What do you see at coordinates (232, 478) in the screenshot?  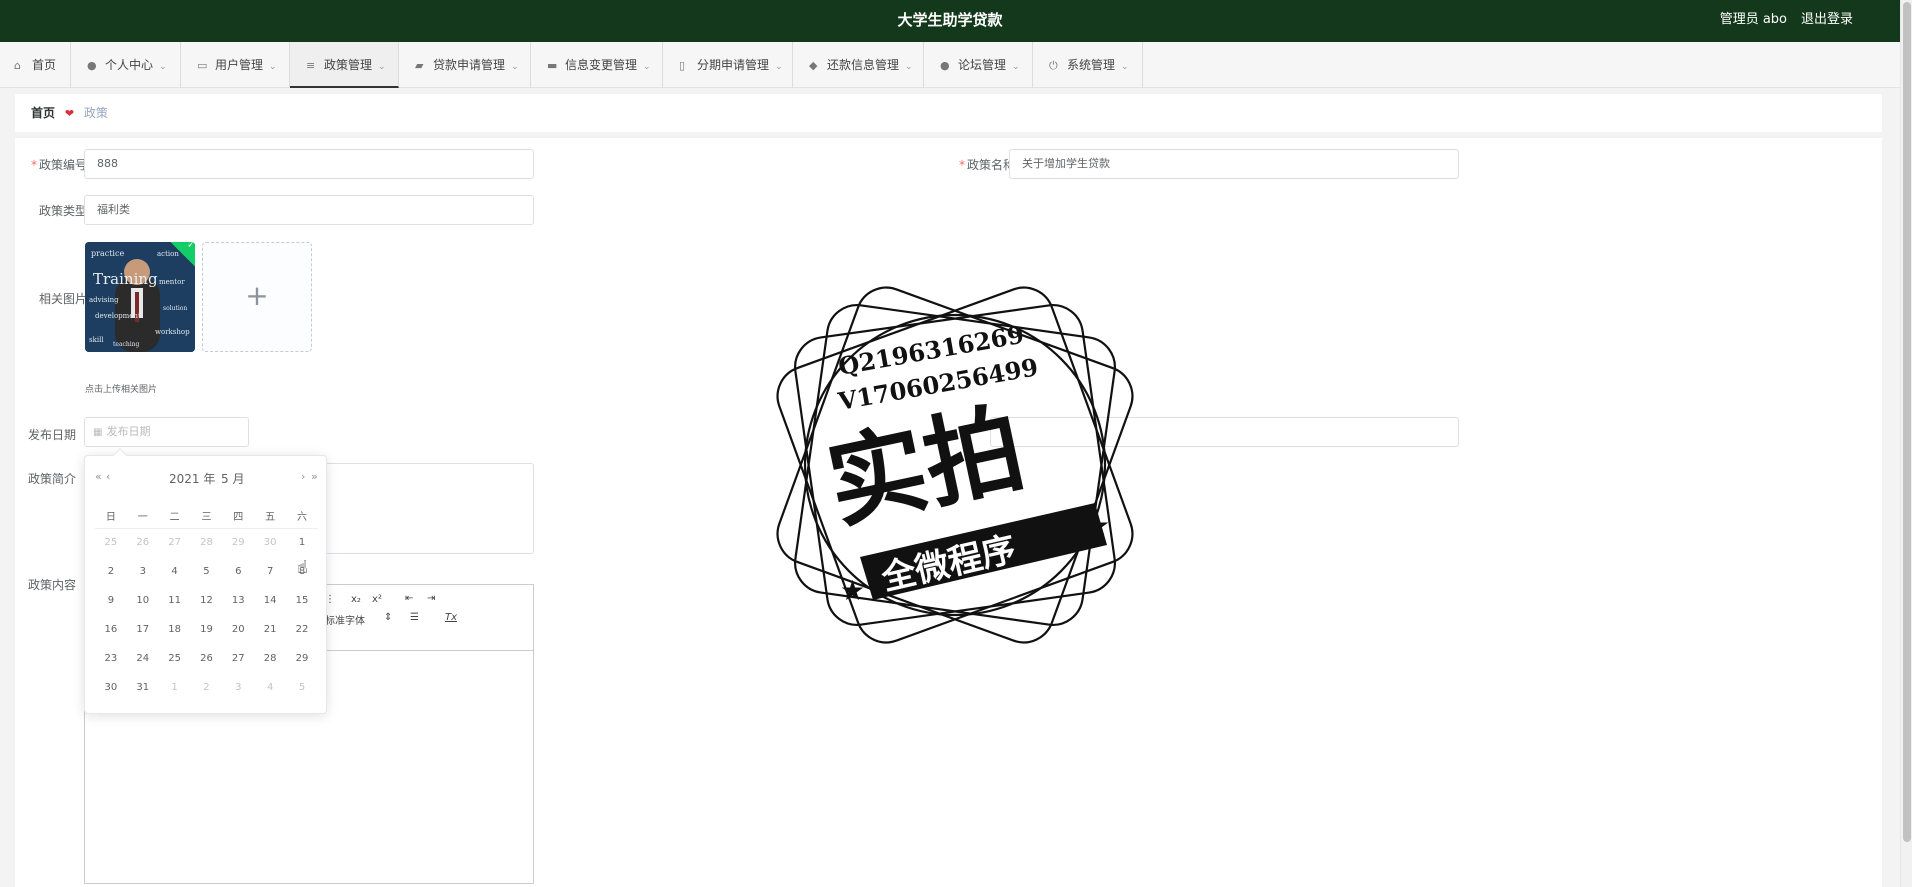 I see `picker-month-label: 5 月` at bounding box center [232, 478].